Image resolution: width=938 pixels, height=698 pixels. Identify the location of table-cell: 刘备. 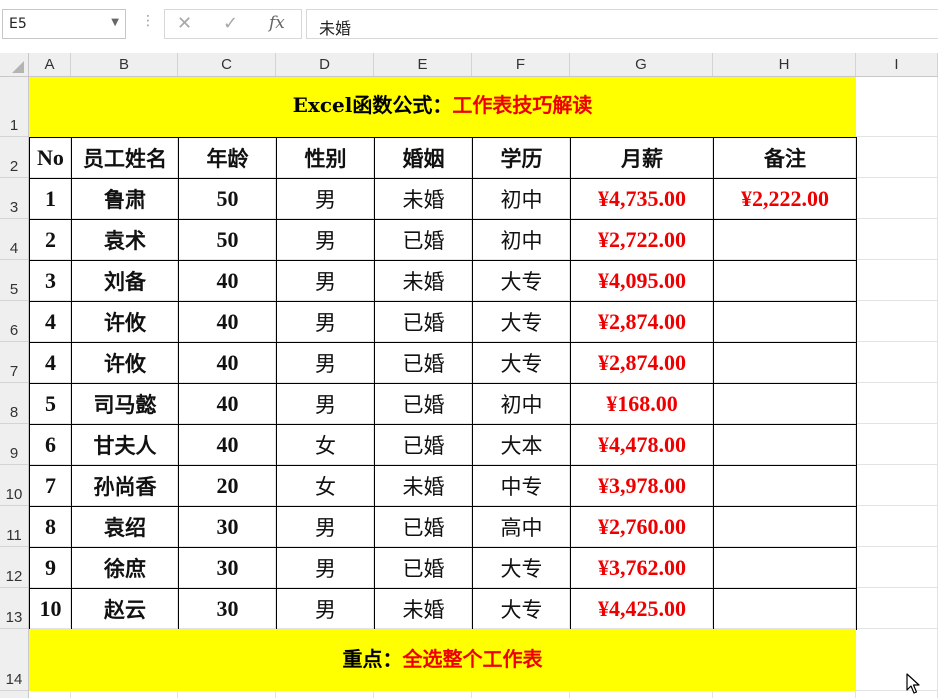
(125, 281).